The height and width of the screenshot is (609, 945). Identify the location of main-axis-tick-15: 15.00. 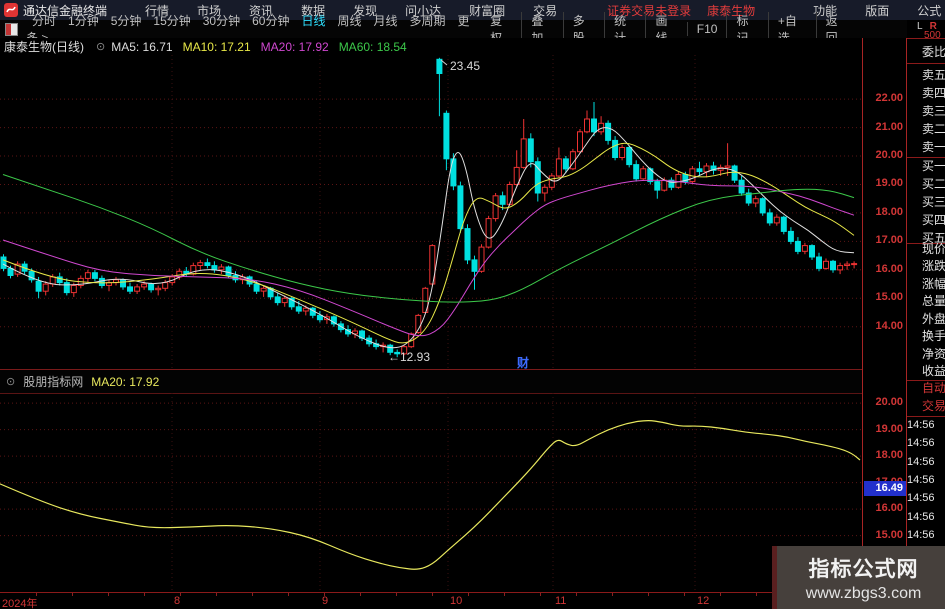
(889, 297).